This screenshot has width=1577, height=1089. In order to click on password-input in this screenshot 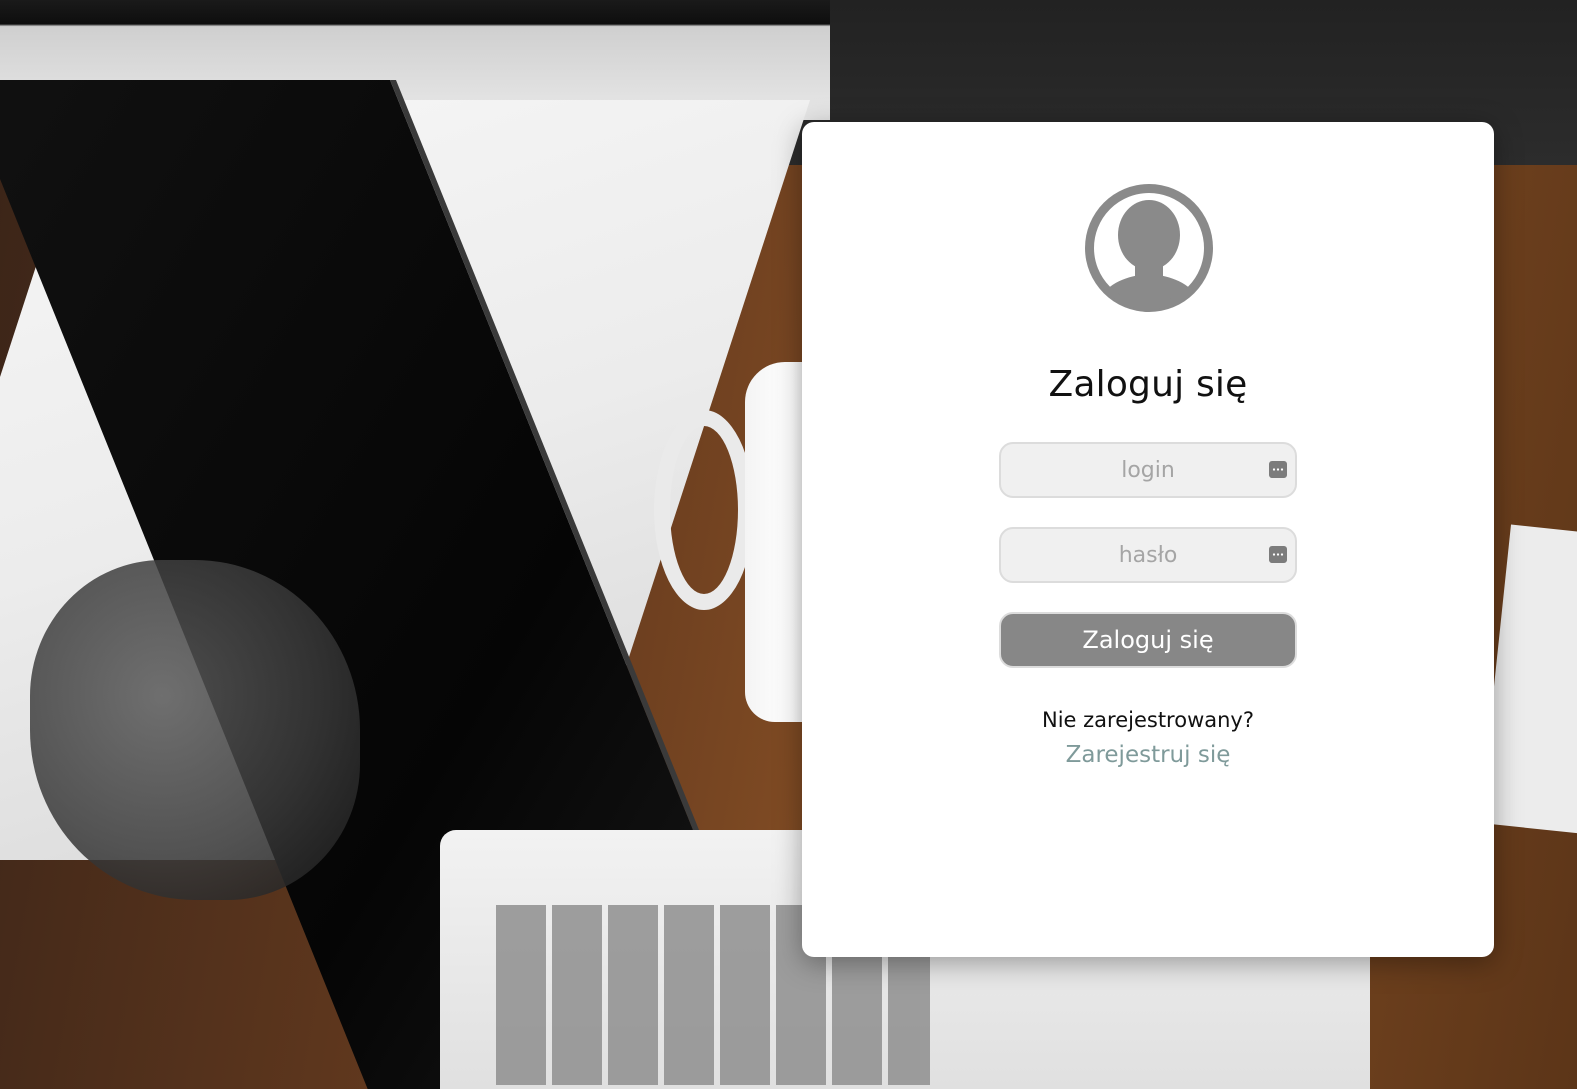, I will do `click(1148, 555)`.